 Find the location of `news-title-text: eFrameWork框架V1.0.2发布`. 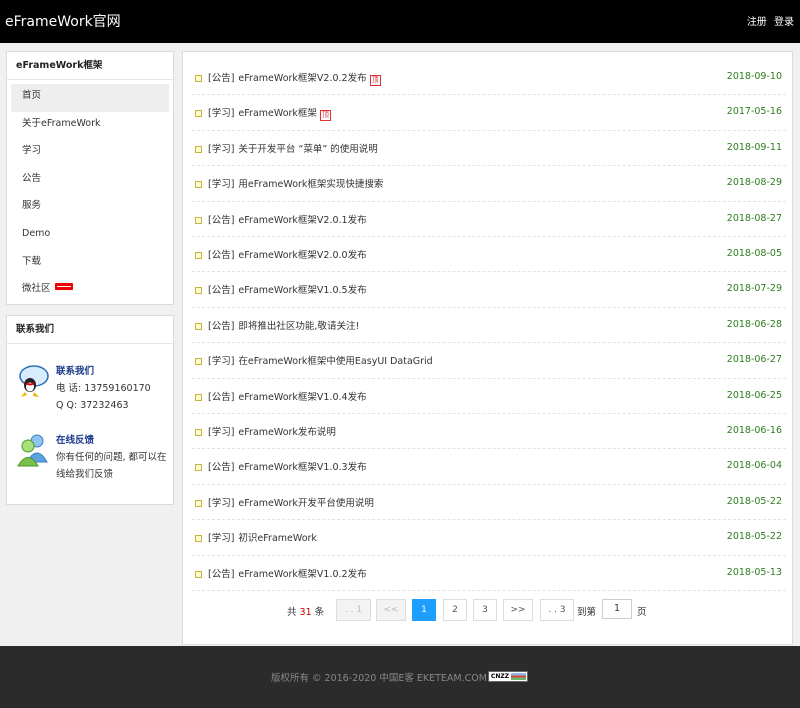

news-title-text: eFrameWork框架V1.0.2发布 is located at coordinates (302, 574).